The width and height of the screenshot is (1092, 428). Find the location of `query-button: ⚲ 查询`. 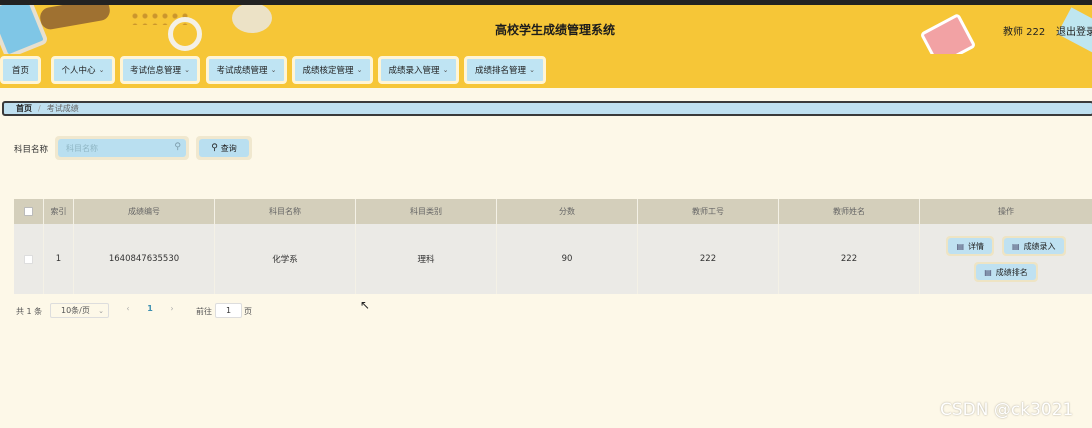

query-button: ⚲ 查询 is located at coordinates (224, 148).